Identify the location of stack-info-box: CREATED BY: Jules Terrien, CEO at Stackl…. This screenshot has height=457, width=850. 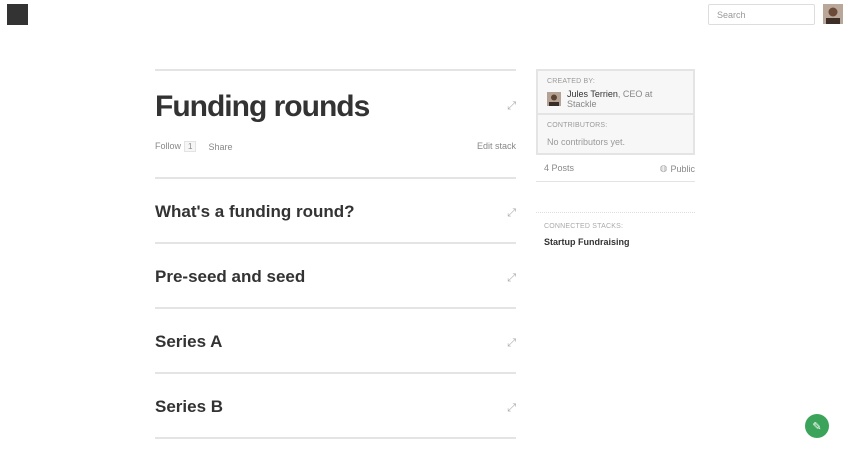
(615, 112).